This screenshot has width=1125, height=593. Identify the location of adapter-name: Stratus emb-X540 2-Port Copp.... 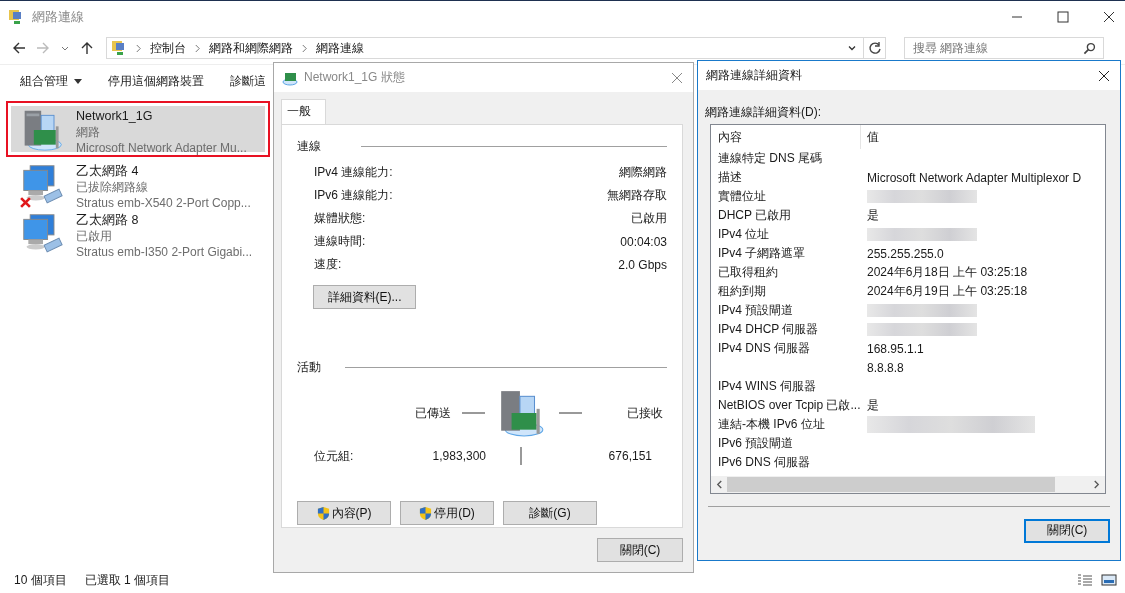
(163, 203).